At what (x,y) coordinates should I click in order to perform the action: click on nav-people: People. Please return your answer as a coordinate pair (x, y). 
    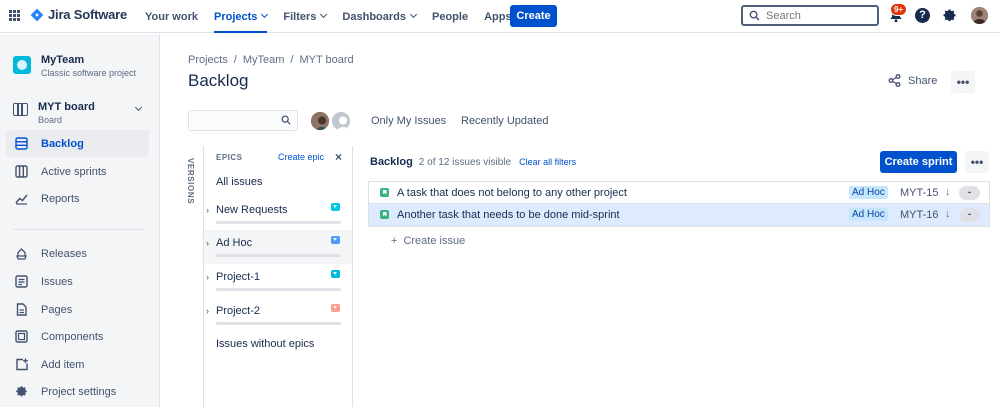
    Looking at the image, I should click on (450, 16).